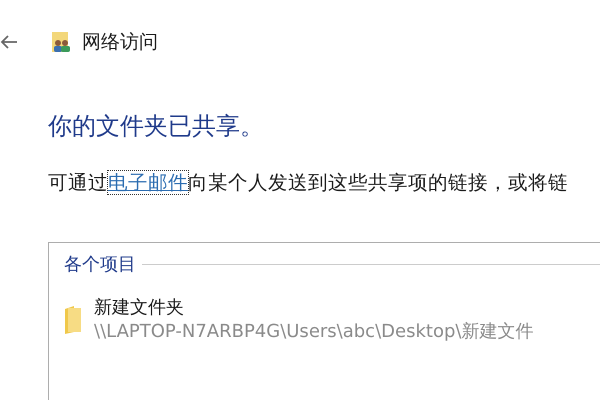 This screenshot has height=400, width=600. I want to click on folder-icon, so click(73, 319).